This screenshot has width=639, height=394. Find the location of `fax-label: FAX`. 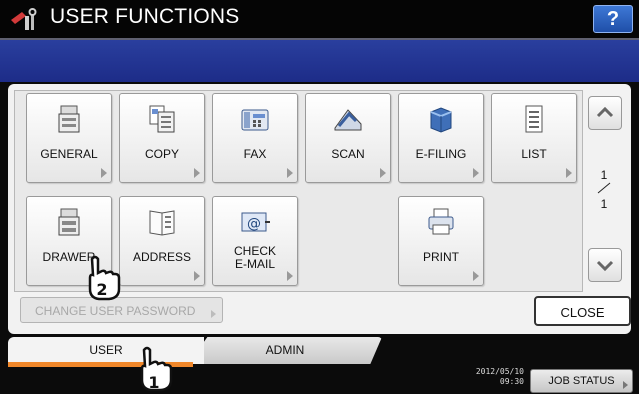

fax-label: FAX is located at coordinates (255, 154).